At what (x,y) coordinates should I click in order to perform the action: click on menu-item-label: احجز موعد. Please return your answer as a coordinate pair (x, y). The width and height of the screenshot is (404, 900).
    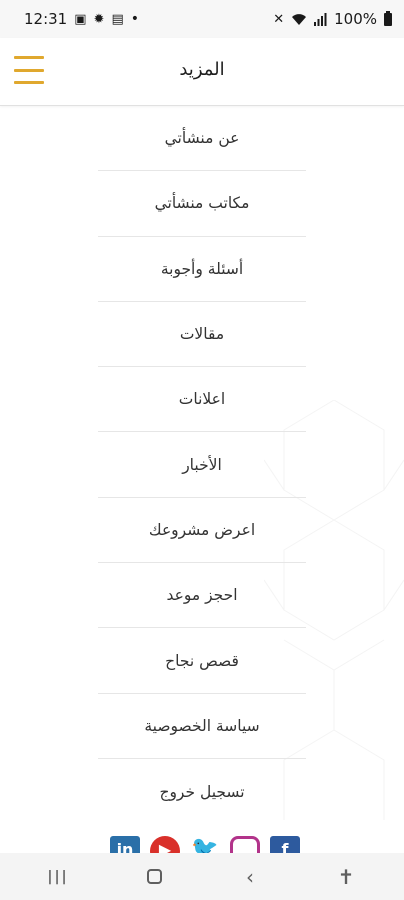
    Looking at the image, I should click on (202, 595).